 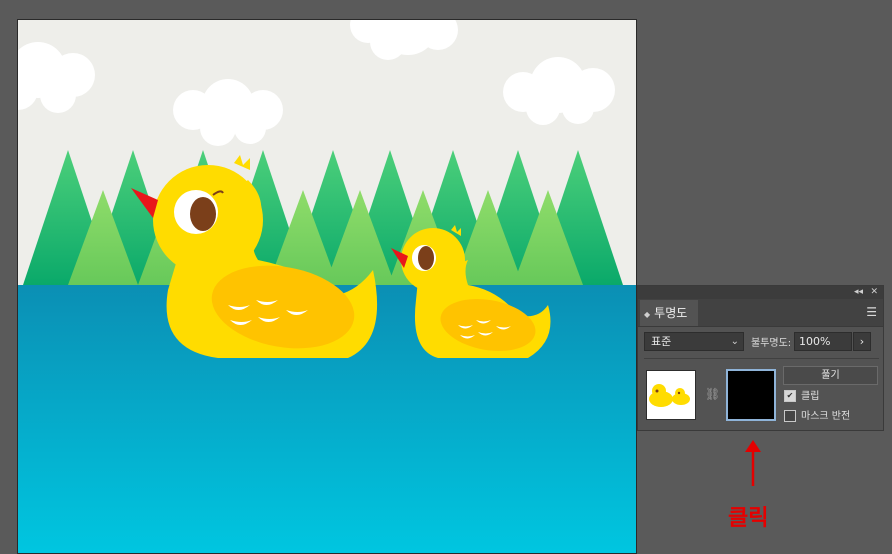 What do you see at coordinates (748, 518) in the screenshot?
I see `annotation-label: 클릭` at bounding box center [748, 518].